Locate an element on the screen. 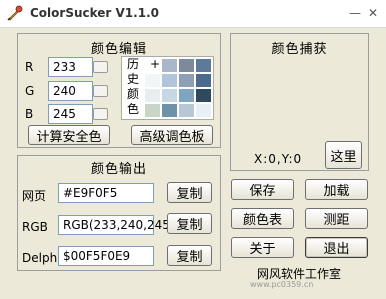  watermark-text: www.pc0359.cn is located at coordinates (282, 284).